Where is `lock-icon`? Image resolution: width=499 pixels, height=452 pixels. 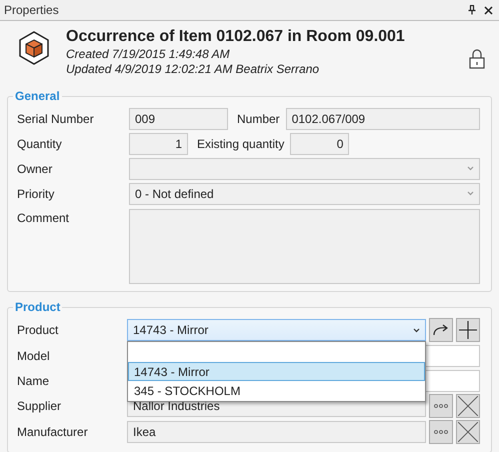
lock-icon is located at coordinates (477, 59).